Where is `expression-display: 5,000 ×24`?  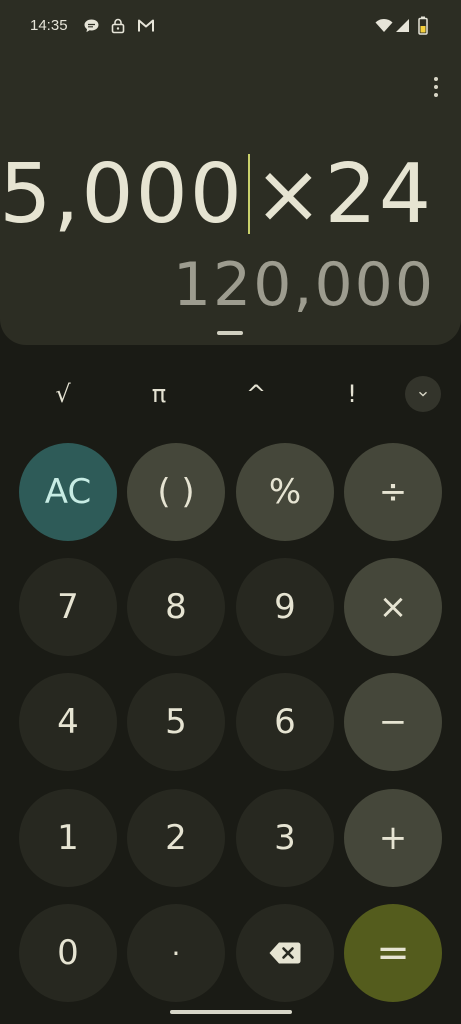 expression-display: 5,000 ×24 is located at coordinates (216, 194).